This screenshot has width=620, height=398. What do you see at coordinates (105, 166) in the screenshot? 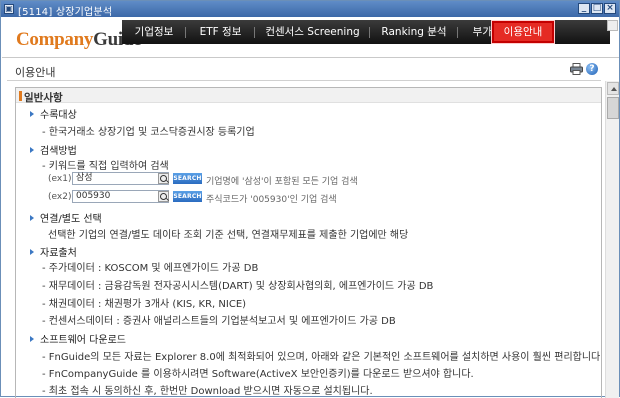
I see `search-line: - 키워드를 직접 입력하여 검색` at bounding box center [105, 166].